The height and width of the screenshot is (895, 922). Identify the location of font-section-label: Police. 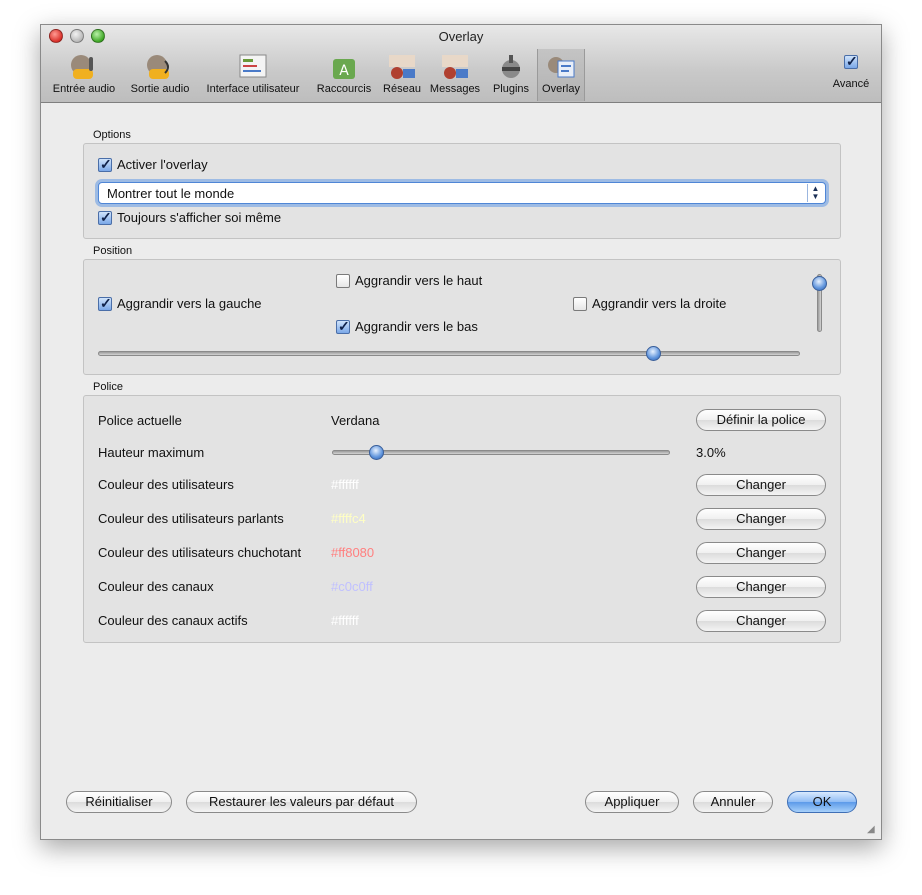
(108, 387).